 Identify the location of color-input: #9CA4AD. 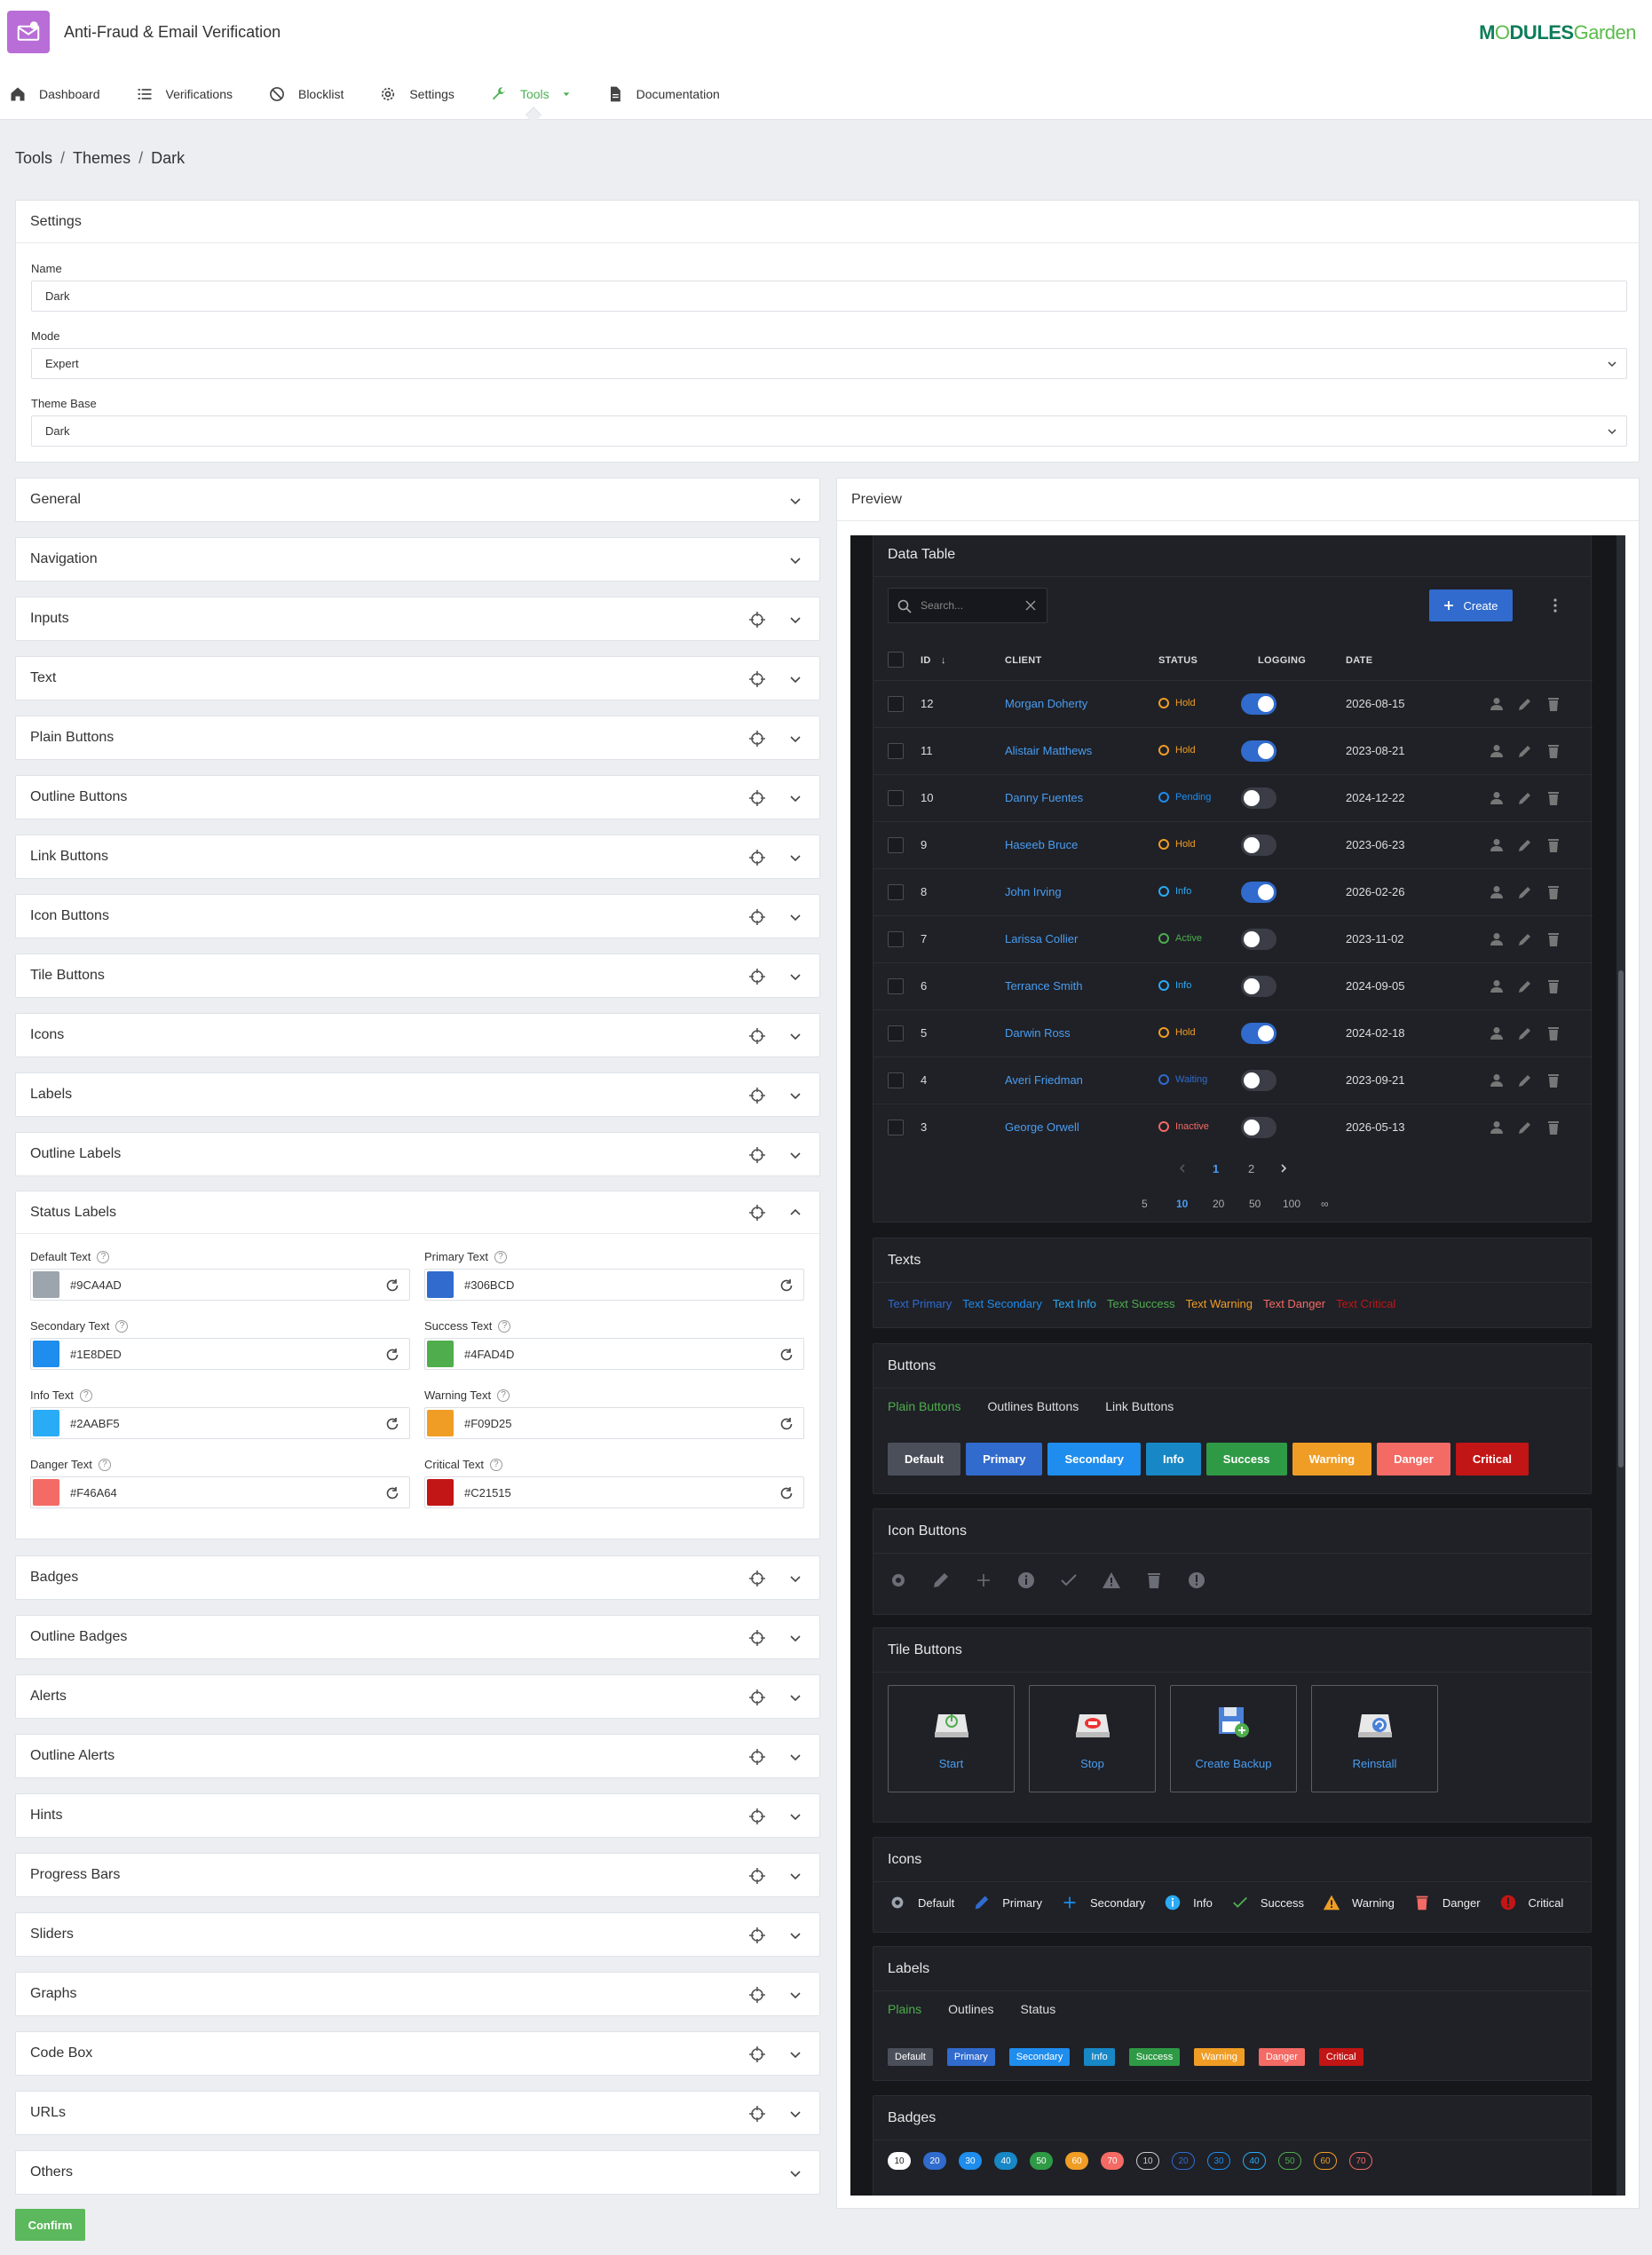
(220, 1285).